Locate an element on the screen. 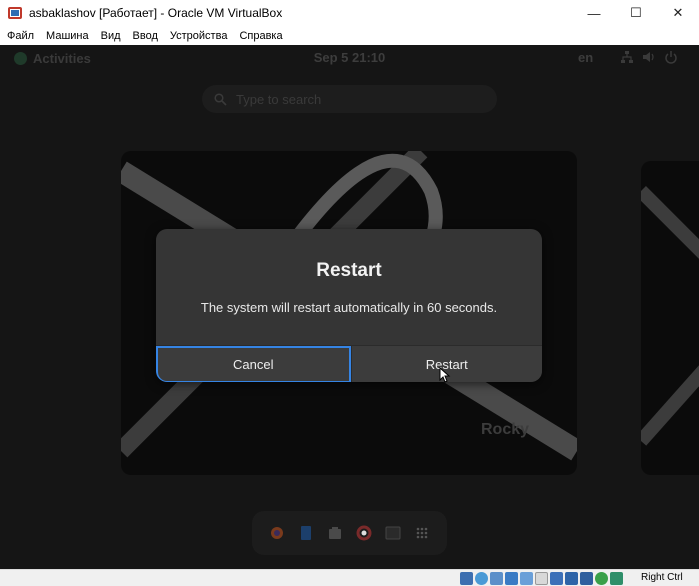 This screenshot has width=699, height=586. volume-icon is located at coordinates (648, 57).